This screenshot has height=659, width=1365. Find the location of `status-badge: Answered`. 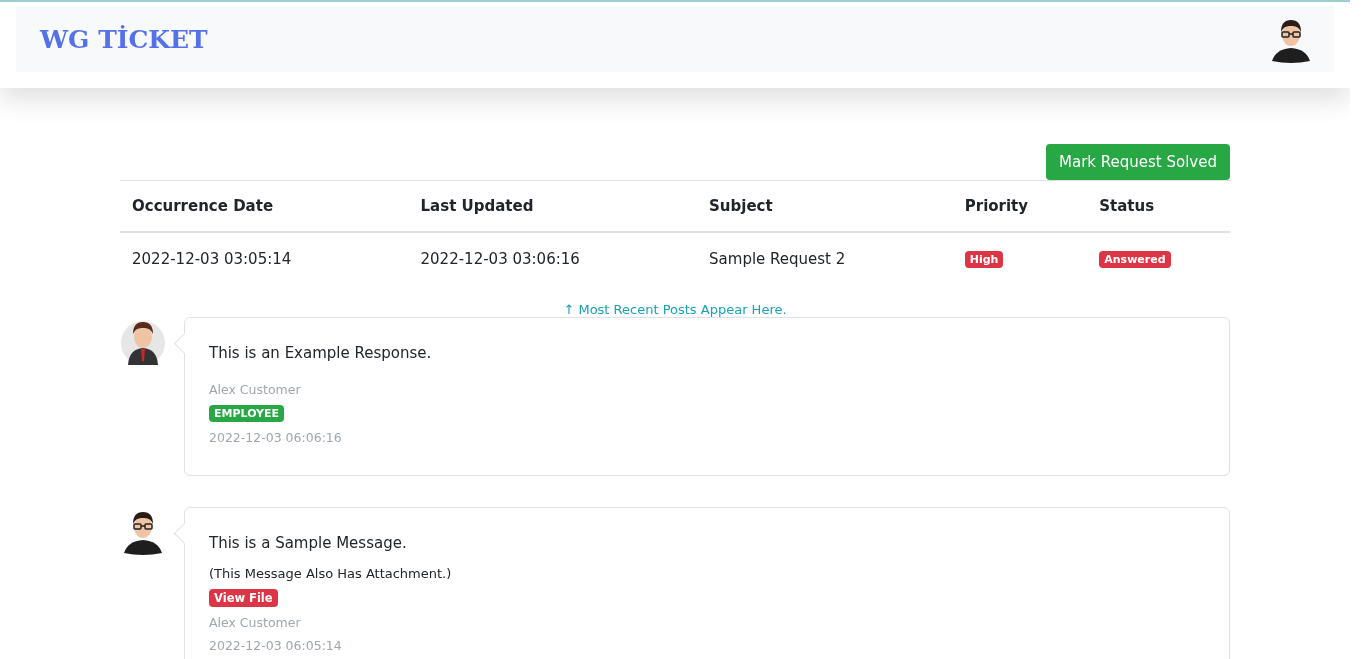

status-badge: Answered is located at coordinates (1135, 259).